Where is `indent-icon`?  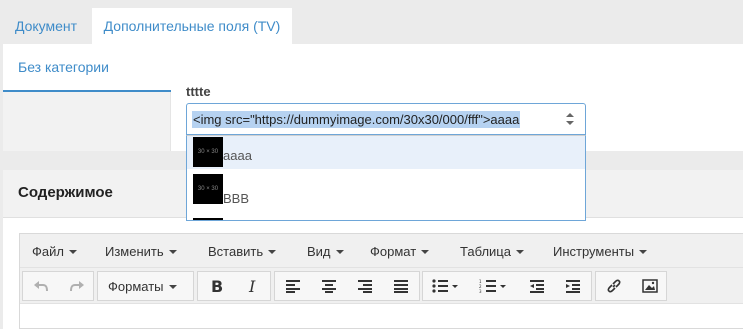
indent-icon is located at coordinates (573, 286).